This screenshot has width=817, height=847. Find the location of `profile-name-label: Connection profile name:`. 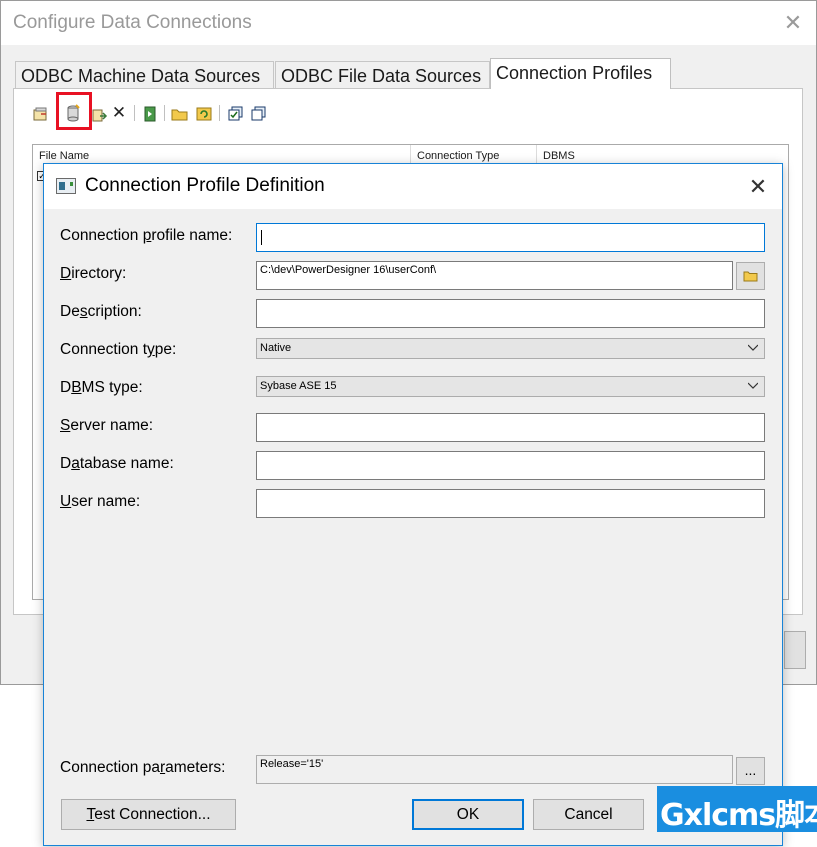

profile-name-label: Connection profile name: is located at coordinates (146, 235).